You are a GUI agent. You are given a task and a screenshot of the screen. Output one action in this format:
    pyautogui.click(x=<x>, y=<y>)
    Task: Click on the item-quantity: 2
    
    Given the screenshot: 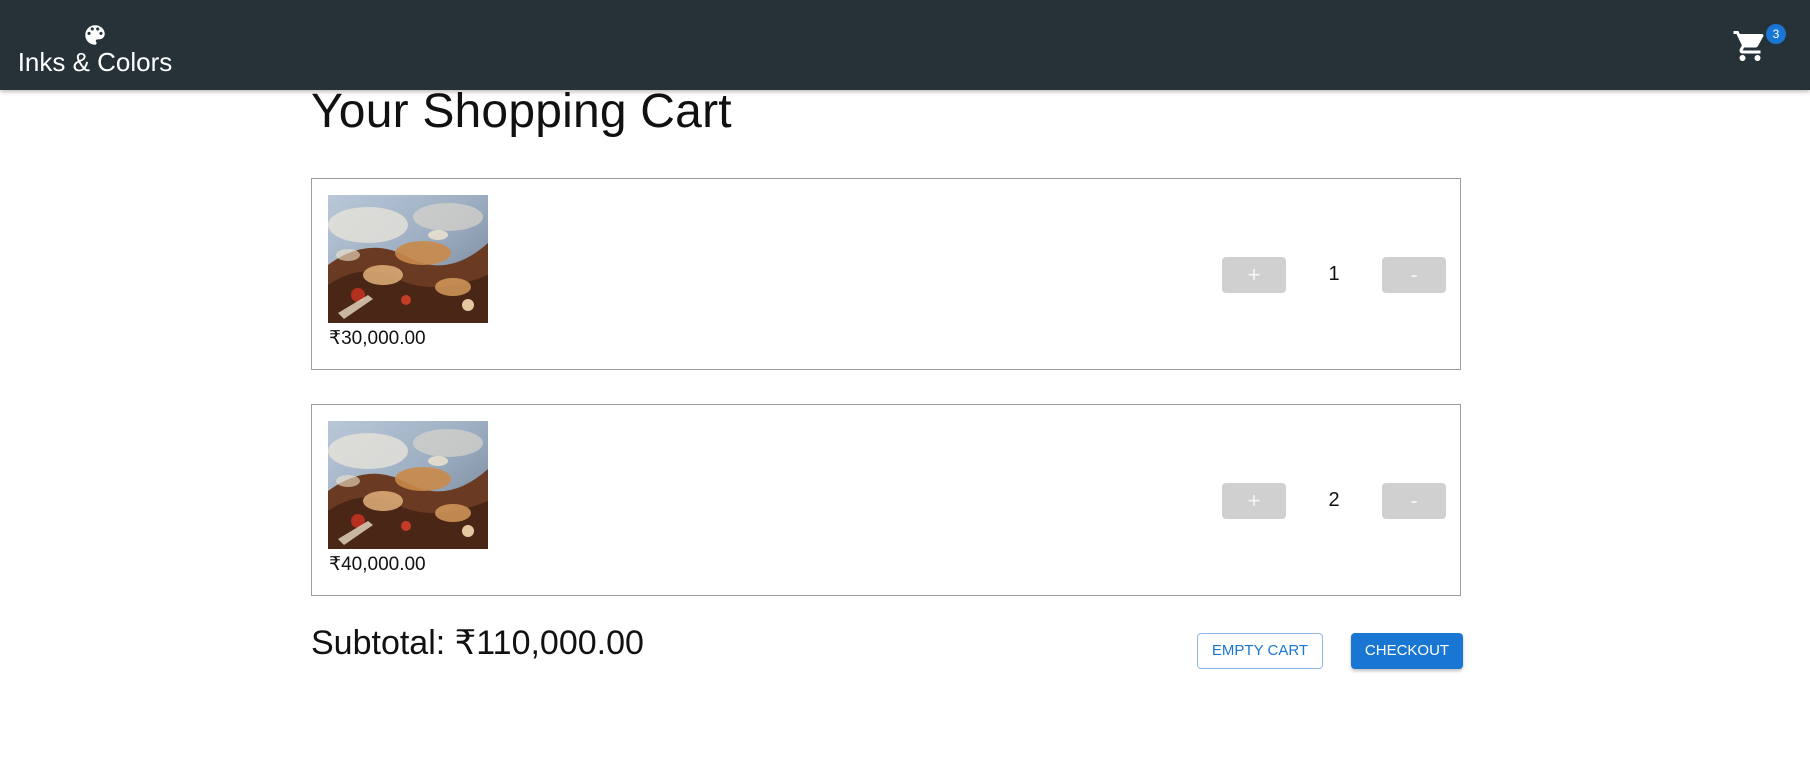 What is the action you would take?
    pyautogui.click(x=1334, y=500)
    